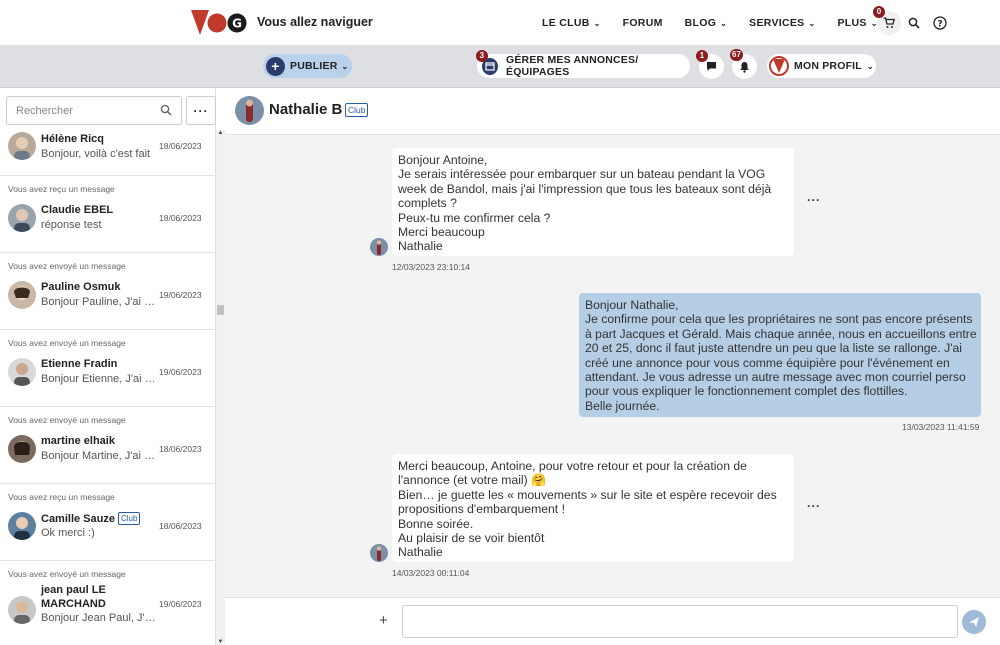  What do you see at coordinates (305, 109) in the screenshot?
I see `contact-name: Nathalie B` at bounding box center [305, 109].